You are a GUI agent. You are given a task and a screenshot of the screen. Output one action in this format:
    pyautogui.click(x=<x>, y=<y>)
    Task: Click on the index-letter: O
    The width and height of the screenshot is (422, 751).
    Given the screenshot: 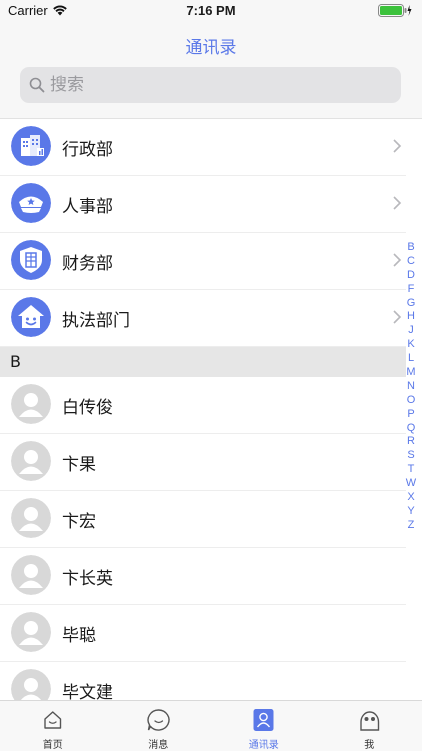 What is the action you would take?
    pyautogui.click(x=411, y=401)
    